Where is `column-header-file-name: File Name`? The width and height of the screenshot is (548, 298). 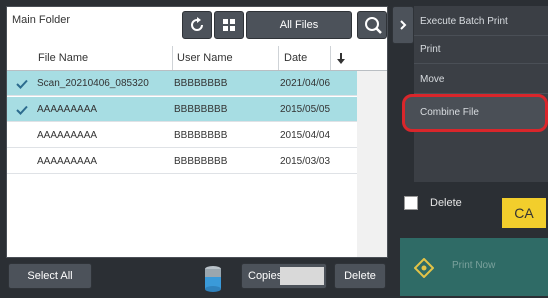 column-header-file-name: File Name is located at coordinates (63, 58).